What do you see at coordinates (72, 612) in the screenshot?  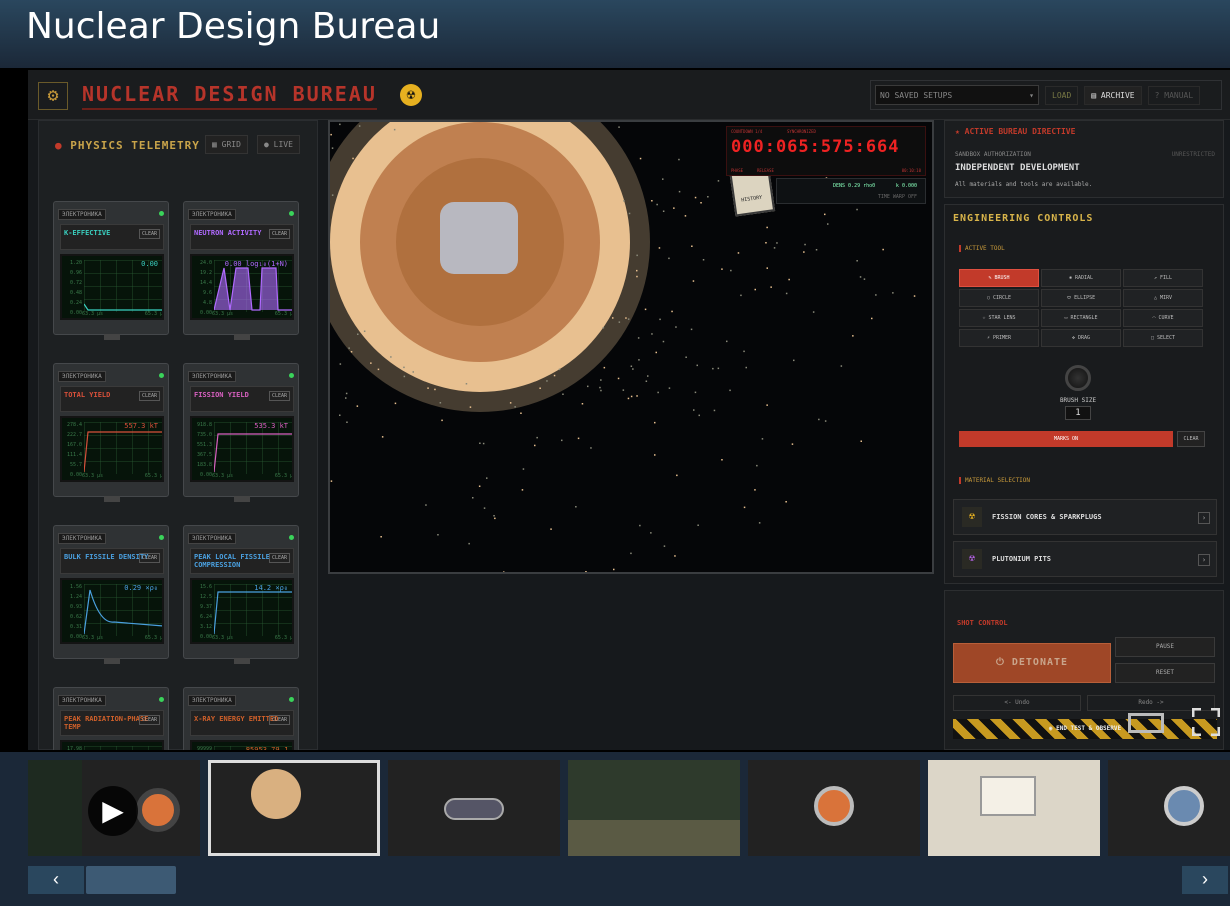 I see `monitor-axis: 1.56 1.24 0.93 0.62 0.31 0.00` at bounding box center [72, 612].